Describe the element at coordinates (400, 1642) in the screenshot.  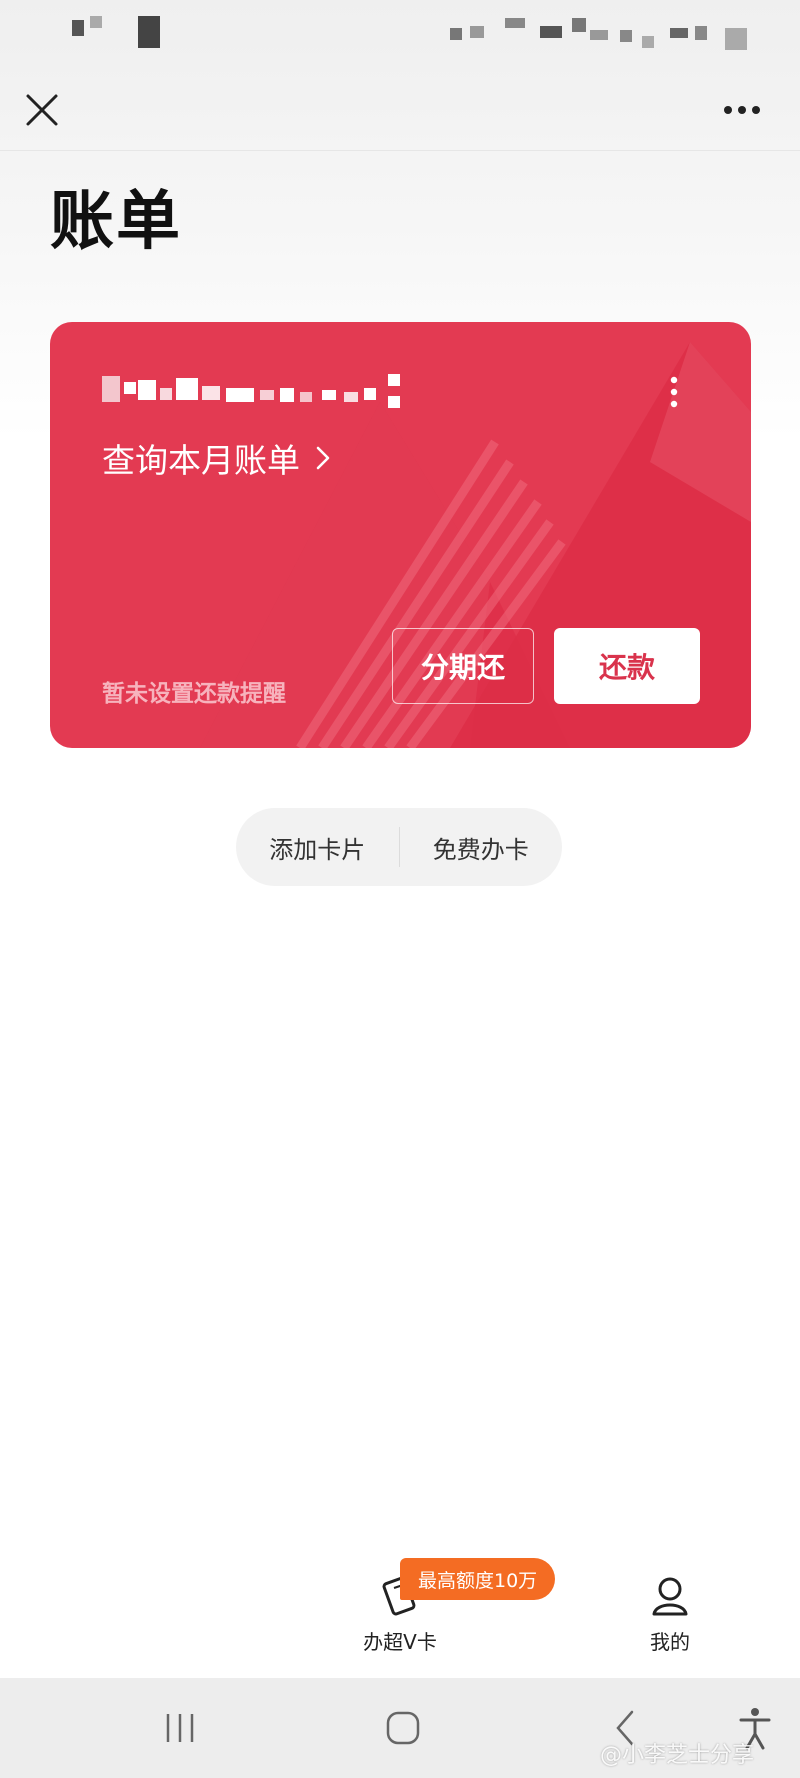
I see `tab-apply-card-label: 办超V卡` at that location.